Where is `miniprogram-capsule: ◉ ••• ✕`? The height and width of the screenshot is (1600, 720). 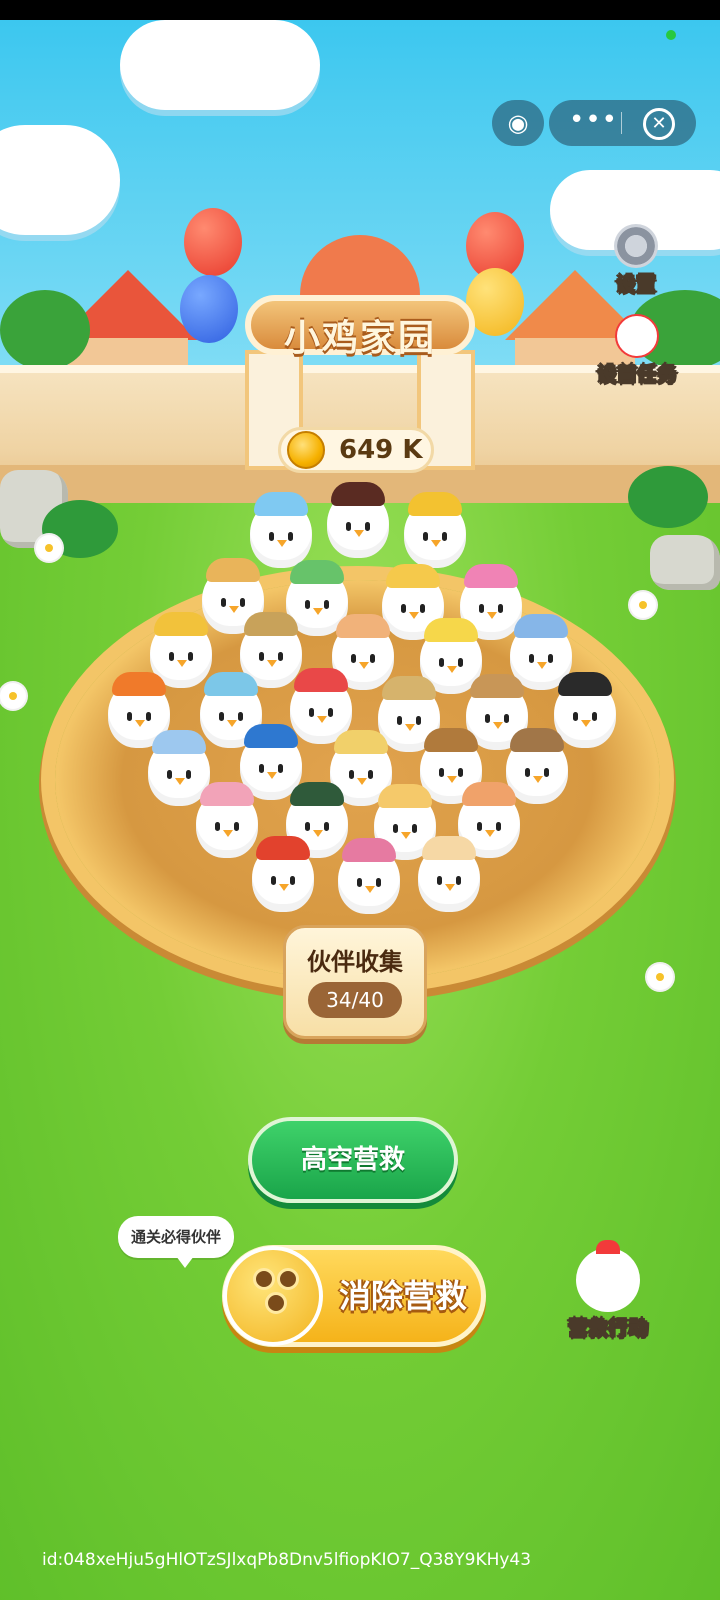 miniprogram-capsule: ◉ ••• ✕ is located at coordinates (595, 123).